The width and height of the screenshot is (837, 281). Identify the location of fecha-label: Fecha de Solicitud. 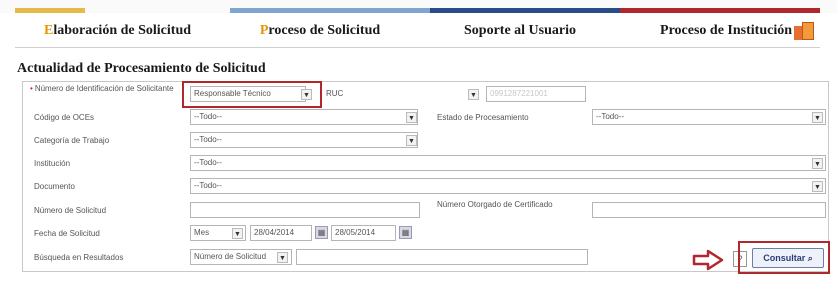
(67, 233).